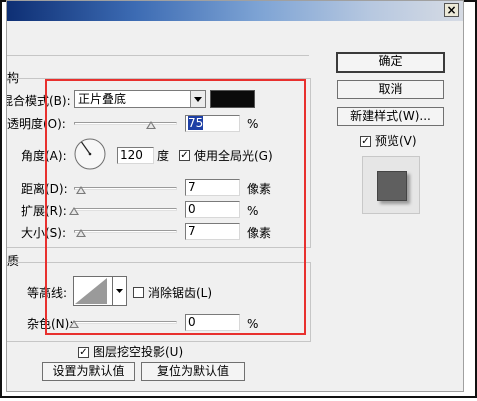 This screenshot has height=401, width=477. I want to click on opacity-unit: %, so click(253, 124).